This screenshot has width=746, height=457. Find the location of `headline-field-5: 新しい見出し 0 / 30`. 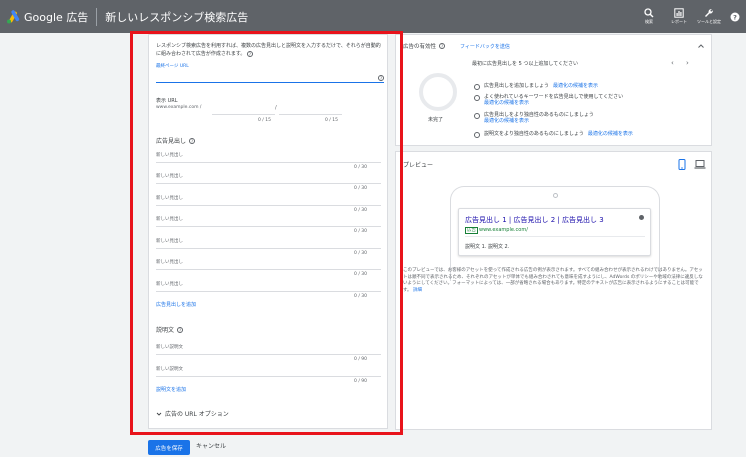

headline-field-5: 新しい見出し 0 / 30 is located at coordinates (268, 245).